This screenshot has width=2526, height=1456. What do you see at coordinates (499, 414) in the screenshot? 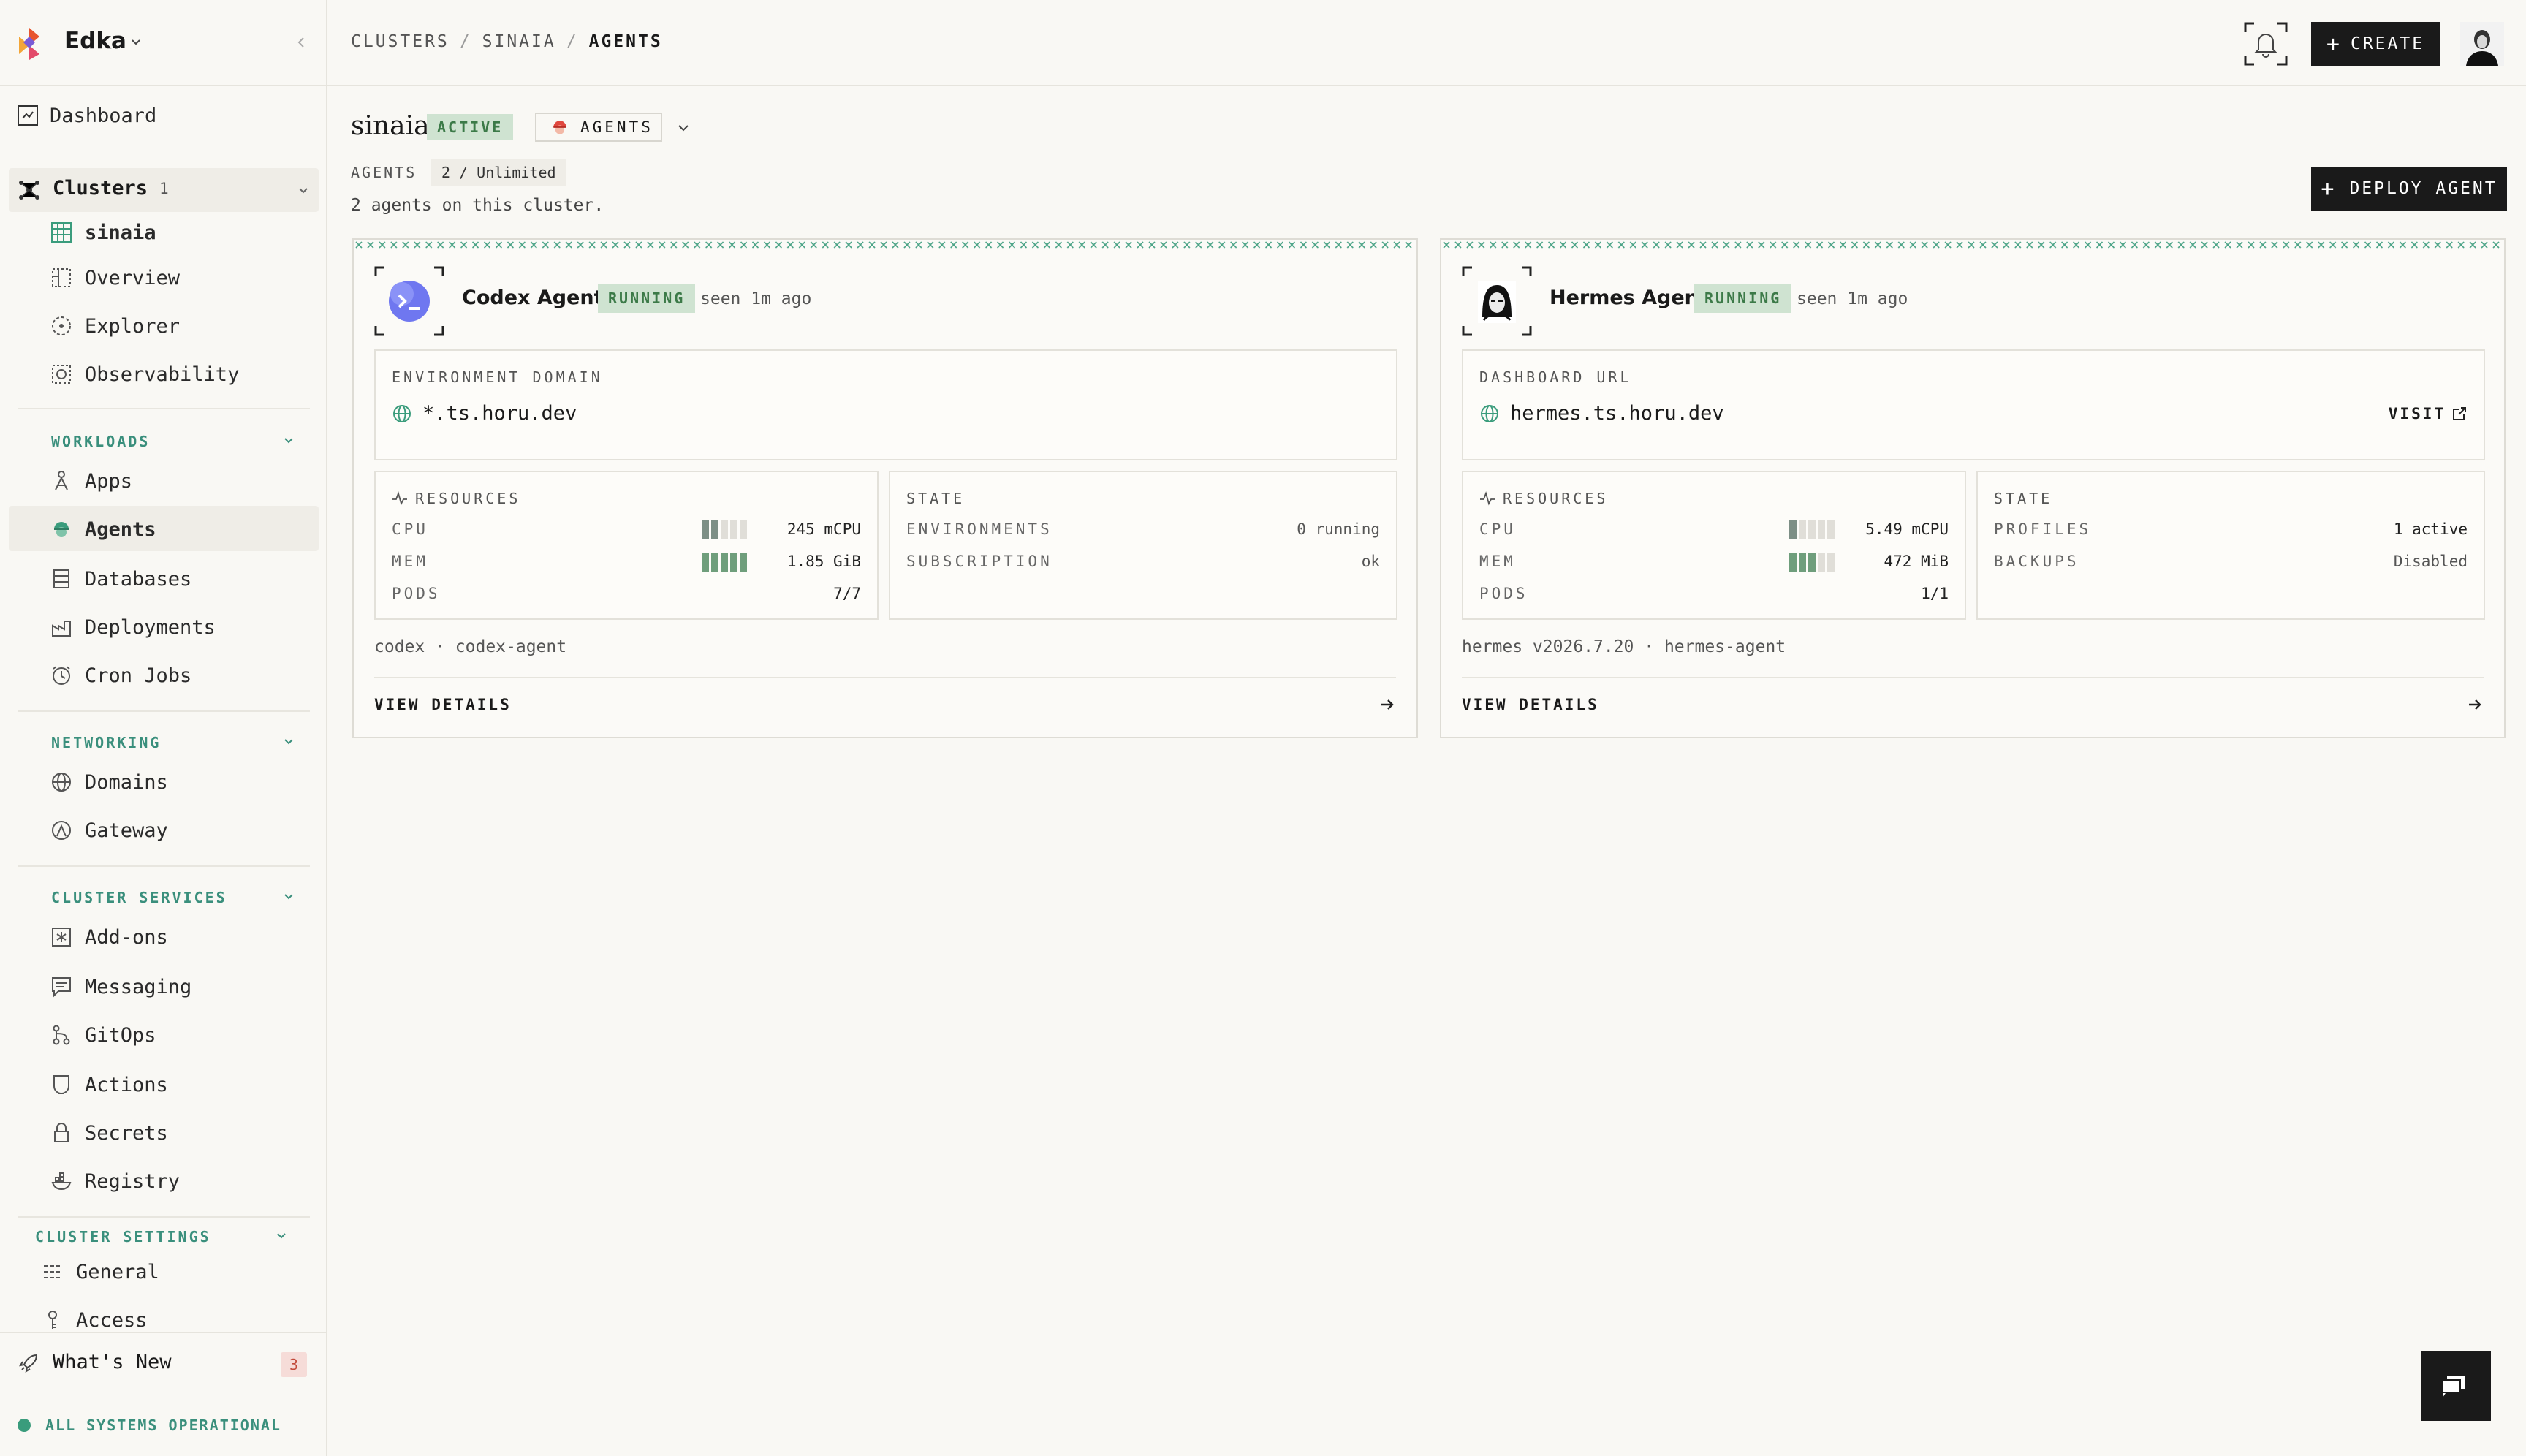
I see `environment-domain-value: *.ts.horu.dev` at bounding box center [499, 414].